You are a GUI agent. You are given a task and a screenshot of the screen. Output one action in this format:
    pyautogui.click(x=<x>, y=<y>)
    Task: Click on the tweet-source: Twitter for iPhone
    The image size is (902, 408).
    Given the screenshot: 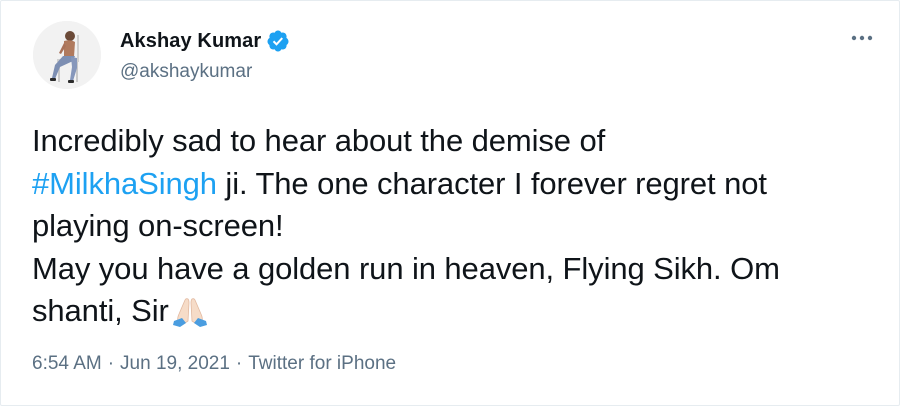 What is the action you would take?
    pyautogui.click(x=322, y=364)
    